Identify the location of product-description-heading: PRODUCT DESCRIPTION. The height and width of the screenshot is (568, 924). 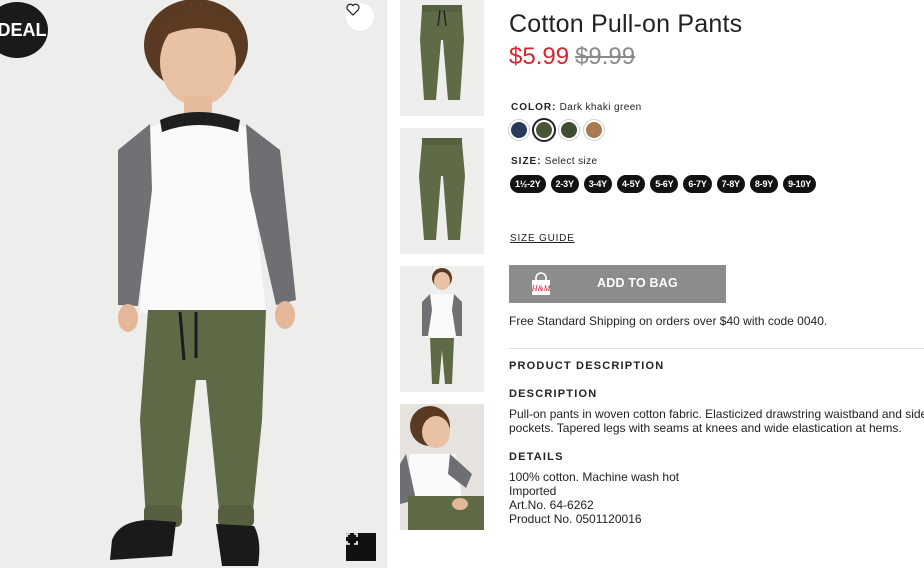
(587, 366).